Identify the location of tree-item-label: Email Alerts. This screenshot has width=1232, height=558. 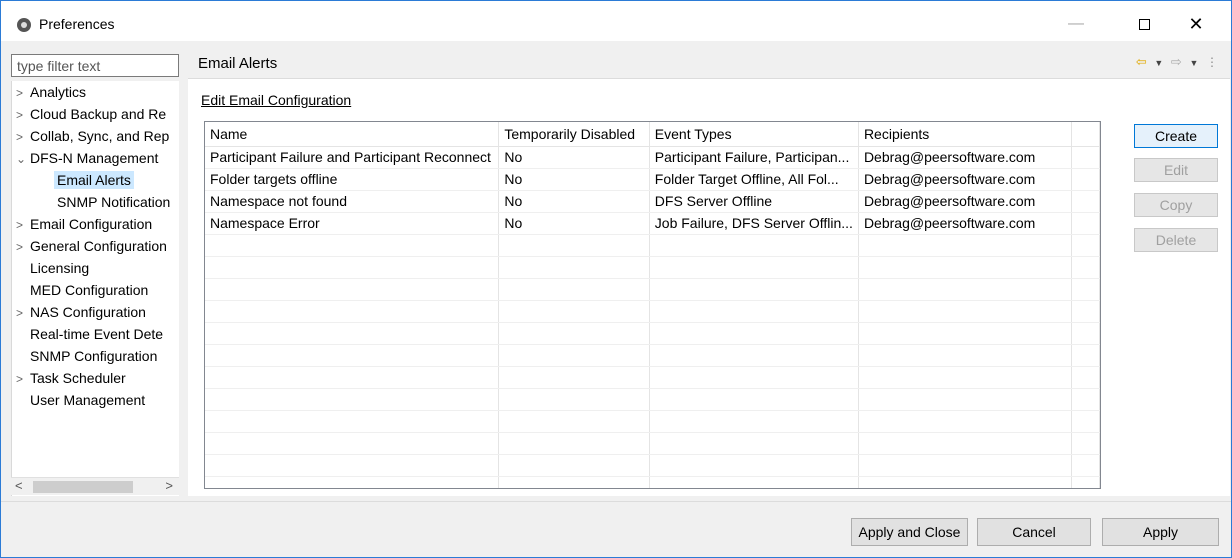
(94, 180).